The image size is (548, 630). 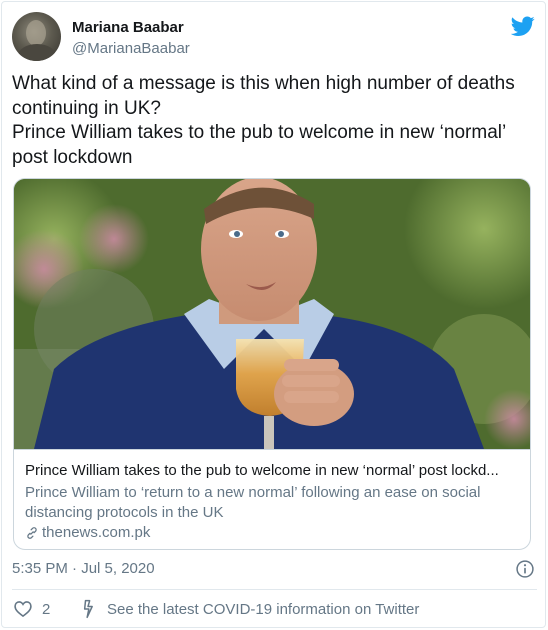 What do you see at coordinates (86, 108) in the screenshot?
I see `tweet-text-line: continuing in UK?` at bounding box center [86, 108].